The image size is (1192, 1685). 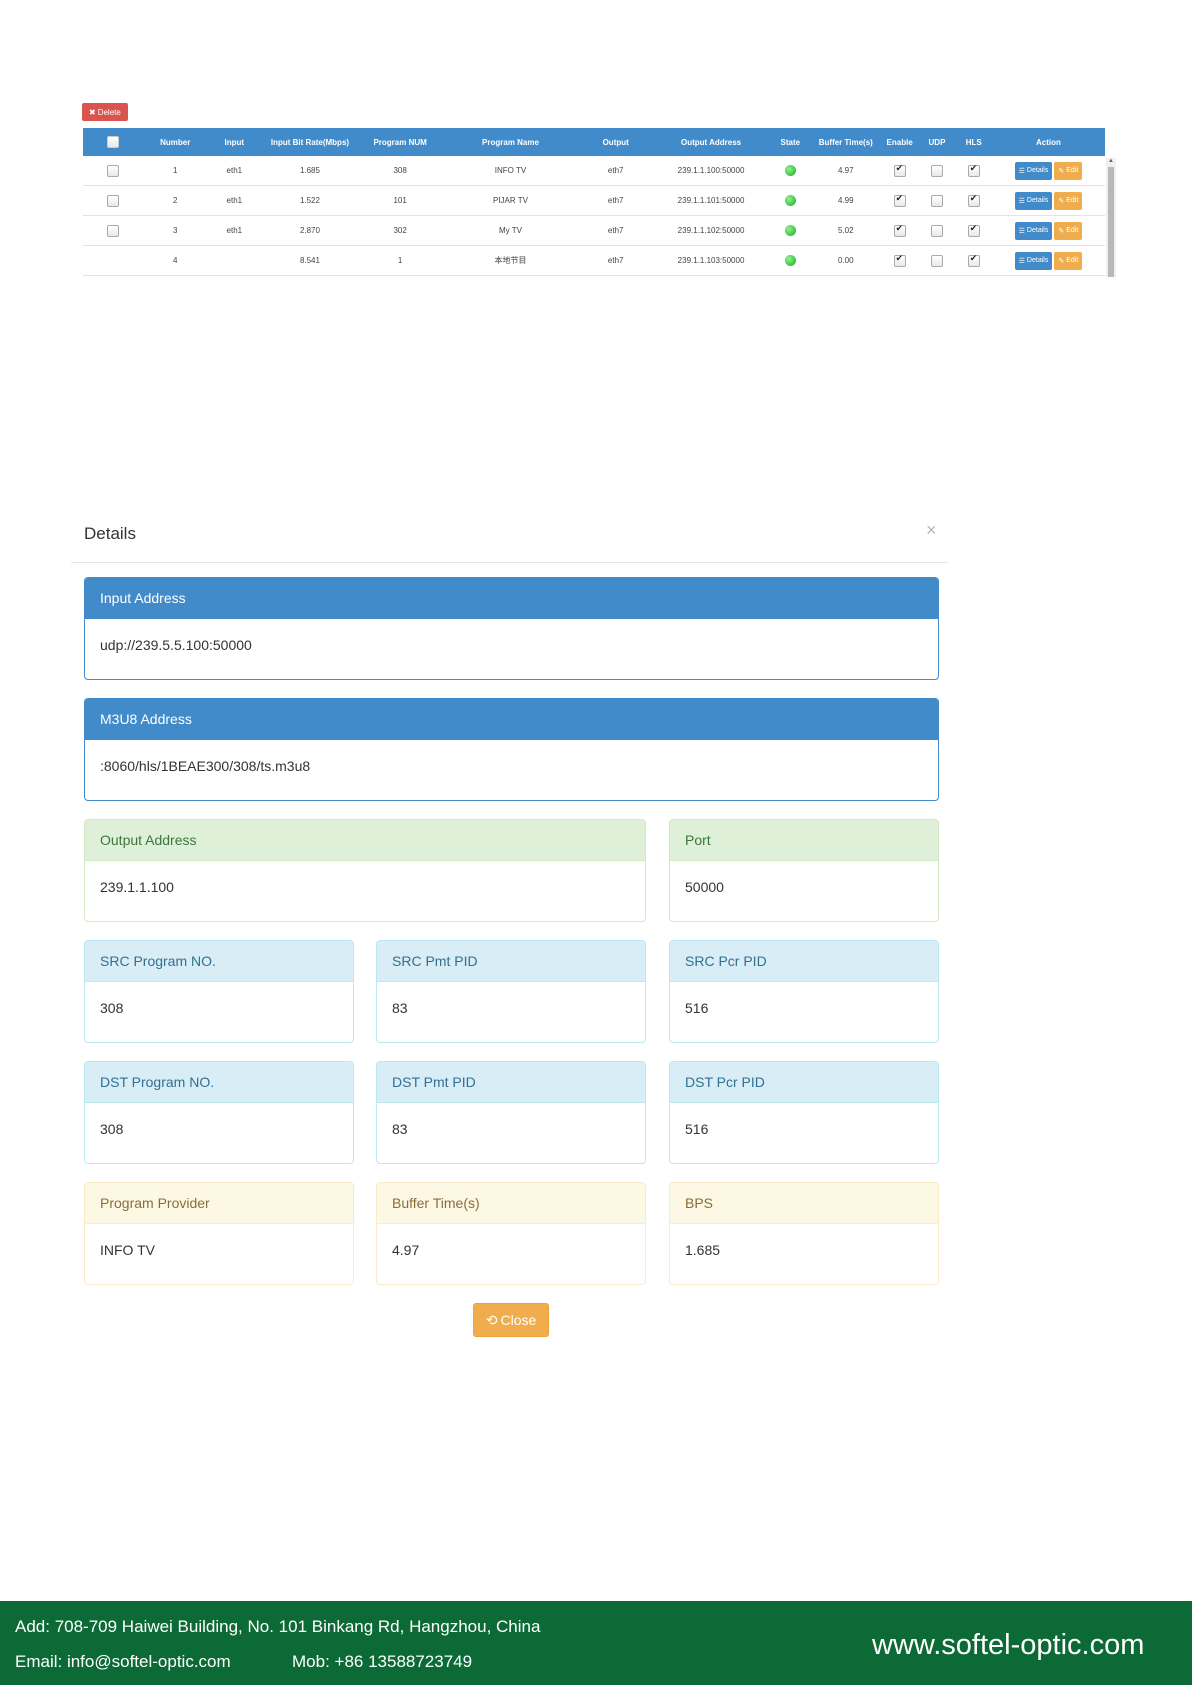 What do you see at coordinates (510, 260) in the screenshot?
I see `cell-program-name: 本地节目` at bounding box center [510, 260].